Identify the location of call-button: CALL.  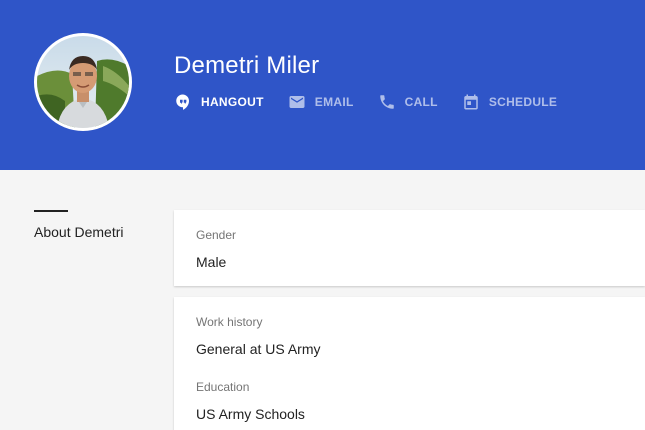
(408, 102).